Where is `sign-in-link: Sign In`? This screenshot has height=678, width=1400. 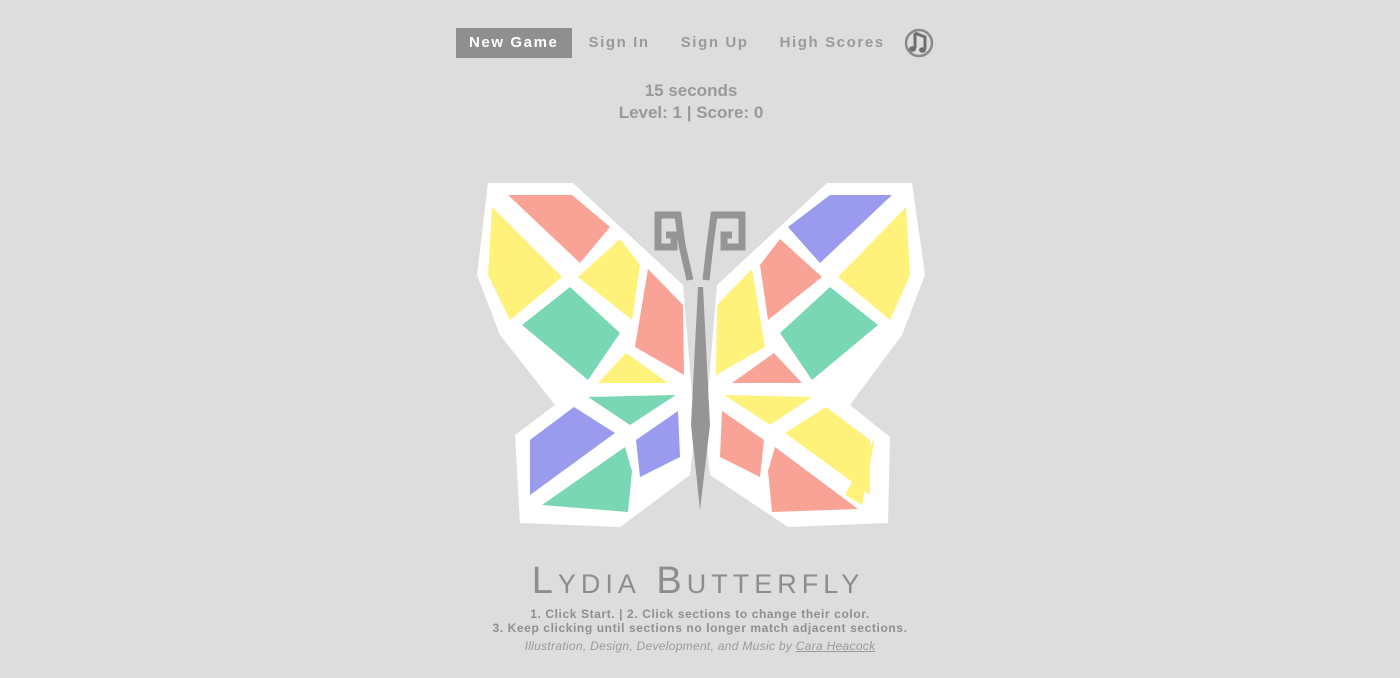 sign-in-link: Sign In is located at coordinates (619, 43).